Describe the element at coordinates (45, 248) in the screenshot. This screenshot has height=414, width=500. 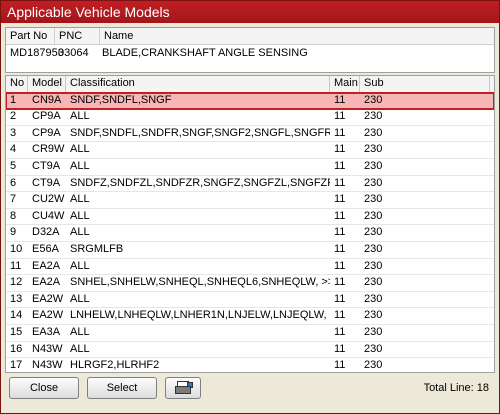
I see `cell-model: E56A` at that location.